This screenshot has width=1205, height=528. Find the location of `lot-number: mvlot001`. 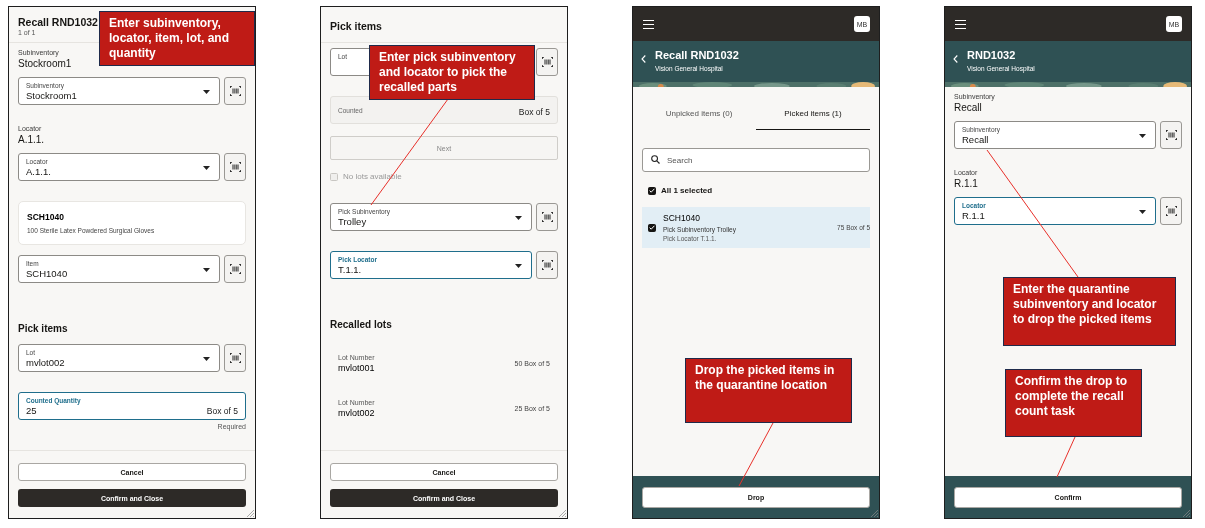

lot-number: mvlot001 is located at coordinates (356, 368).